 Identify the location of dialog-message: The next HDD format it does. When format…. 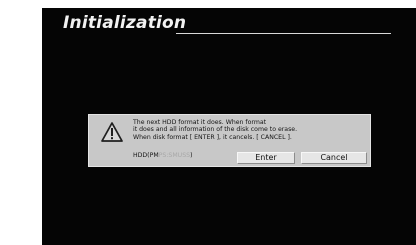
(251, 130).